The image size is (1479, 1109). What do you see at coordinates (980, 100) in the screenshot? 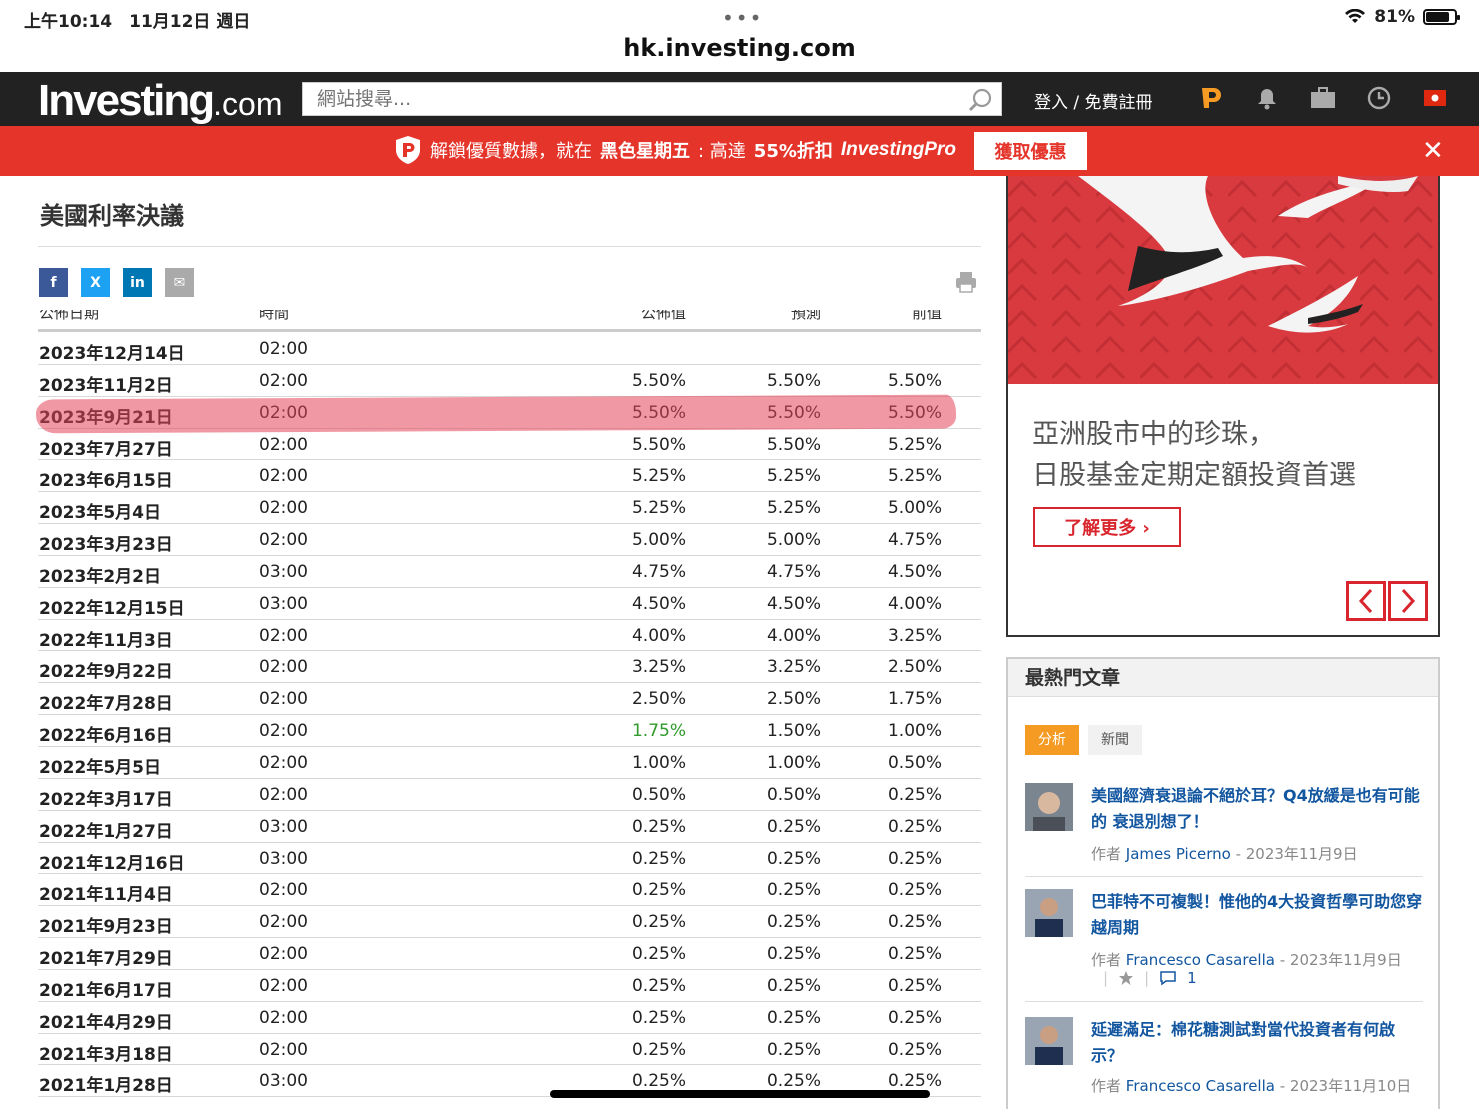
I see `search-icon` at bounding box center [980, 100].